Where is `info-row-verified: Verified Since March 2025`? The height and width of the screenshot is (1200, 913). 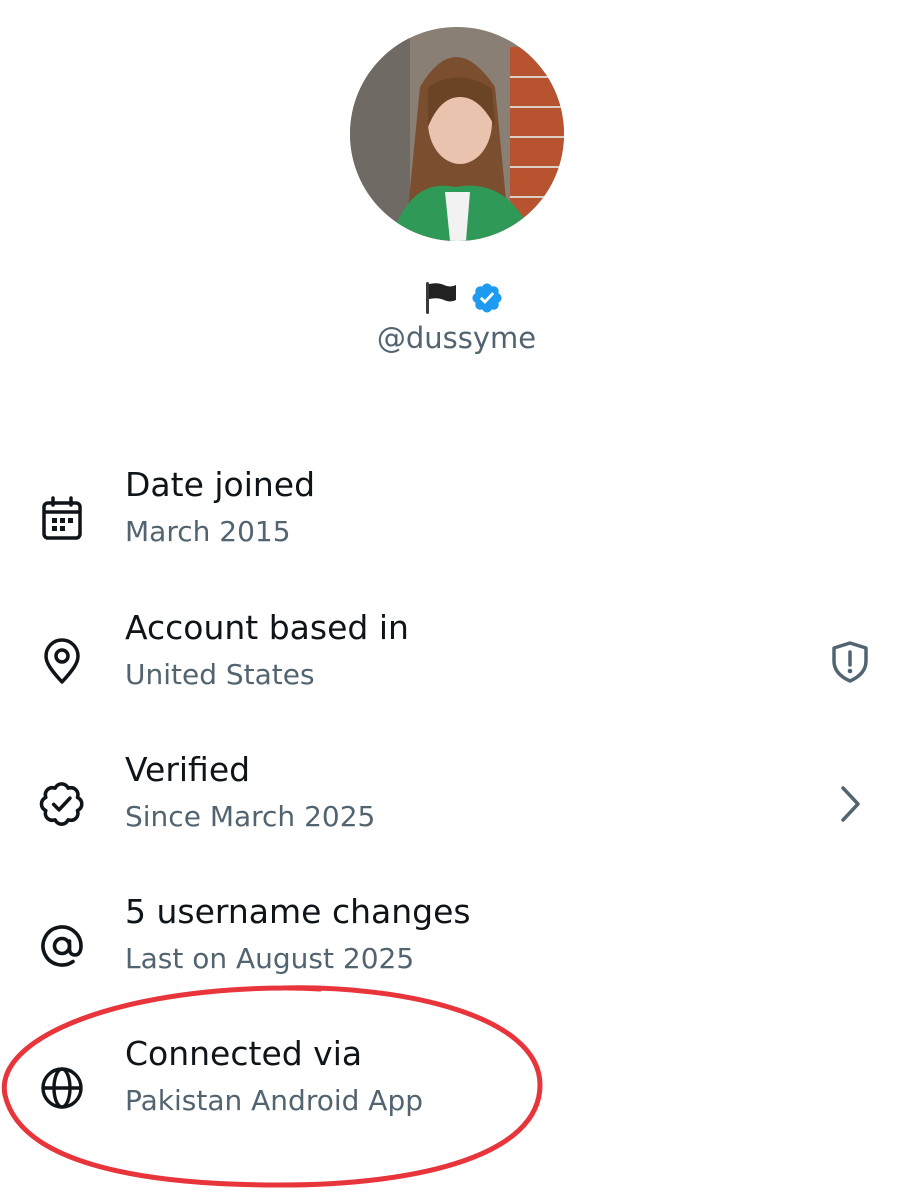
info-row-verified: Verified Since March 2025 is located at coordinates (456, 802).